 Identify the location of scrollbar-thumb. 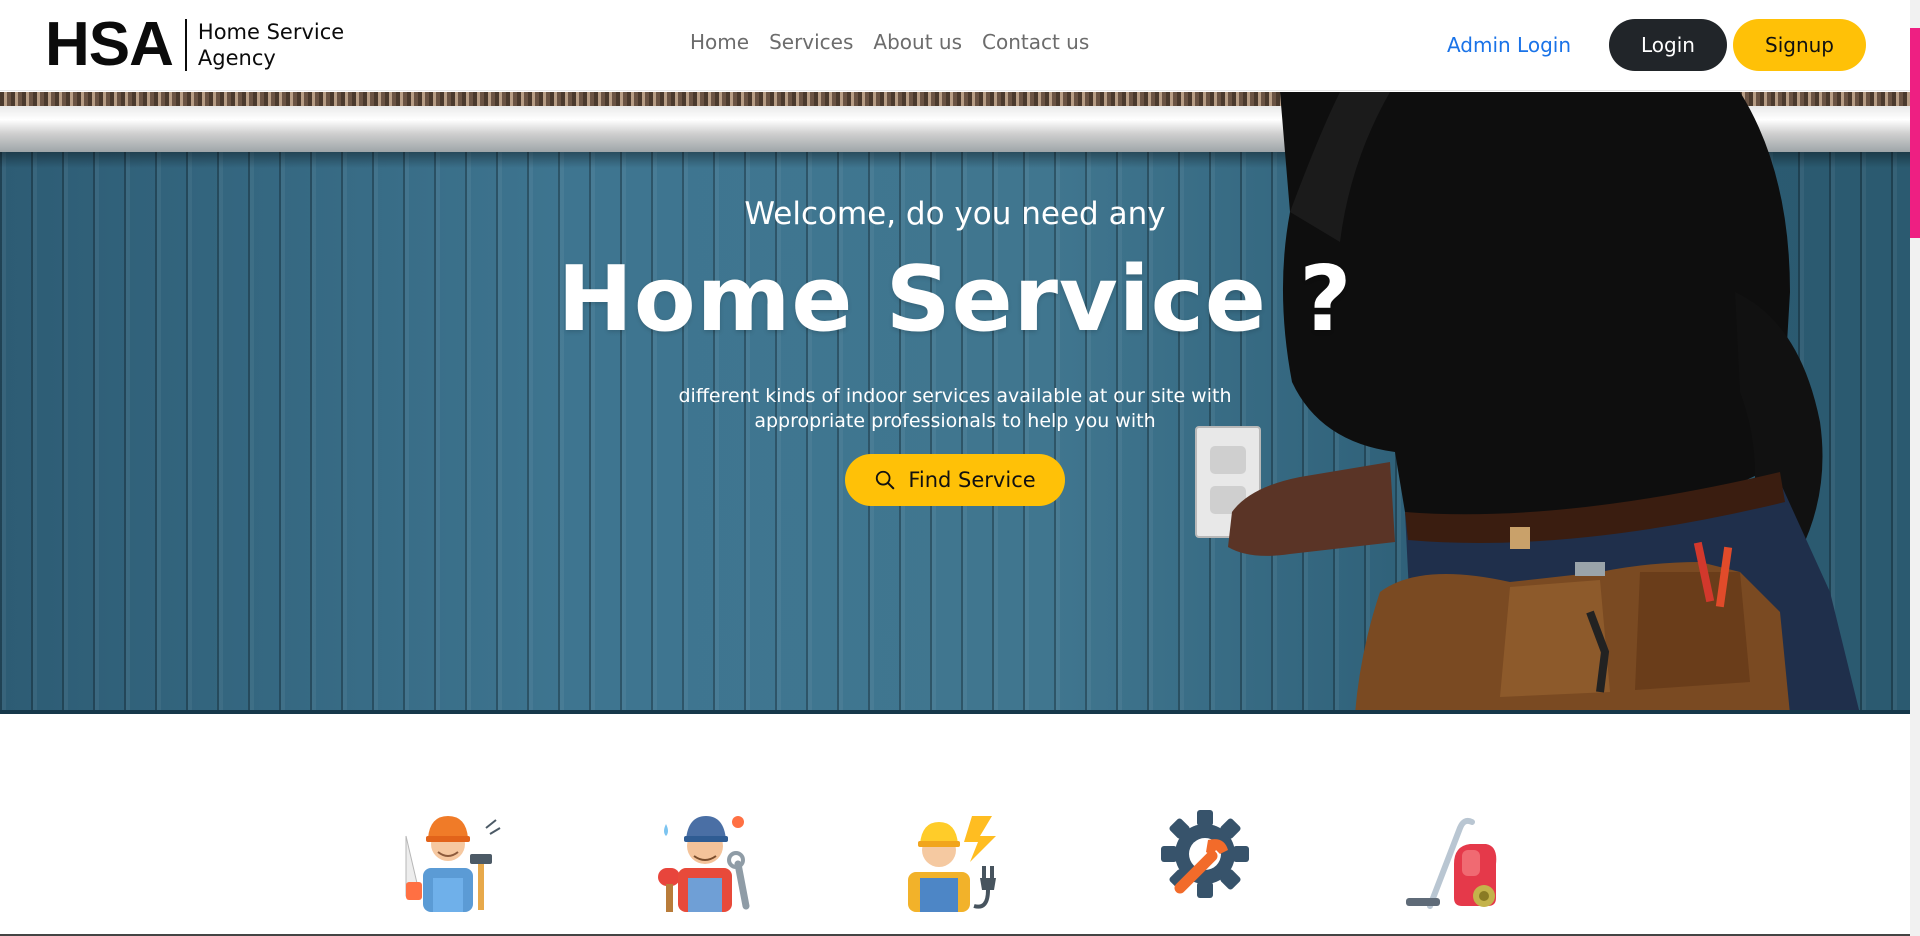
(1915, 133).